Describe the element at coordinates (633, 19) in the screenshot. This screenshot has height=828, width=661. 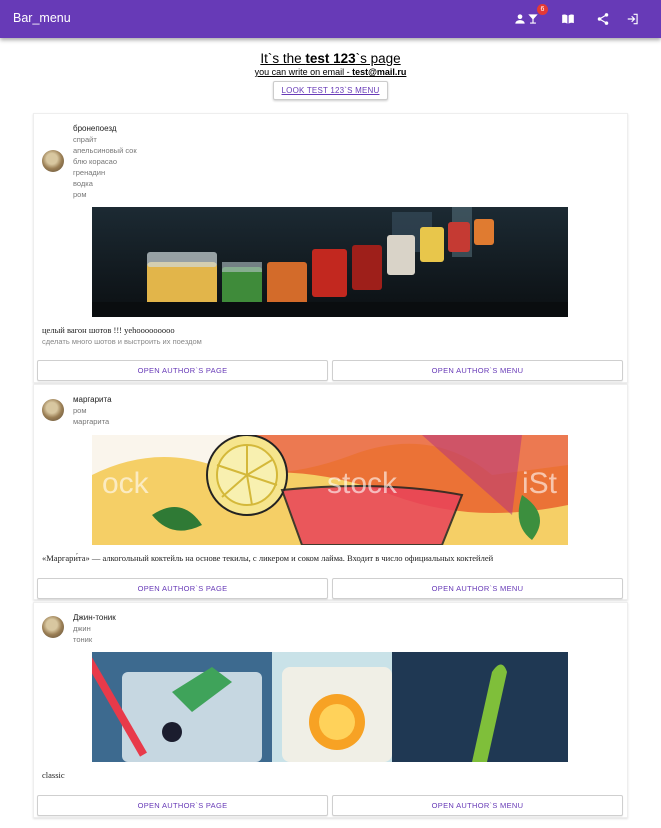
I see `login-icon` at that location.